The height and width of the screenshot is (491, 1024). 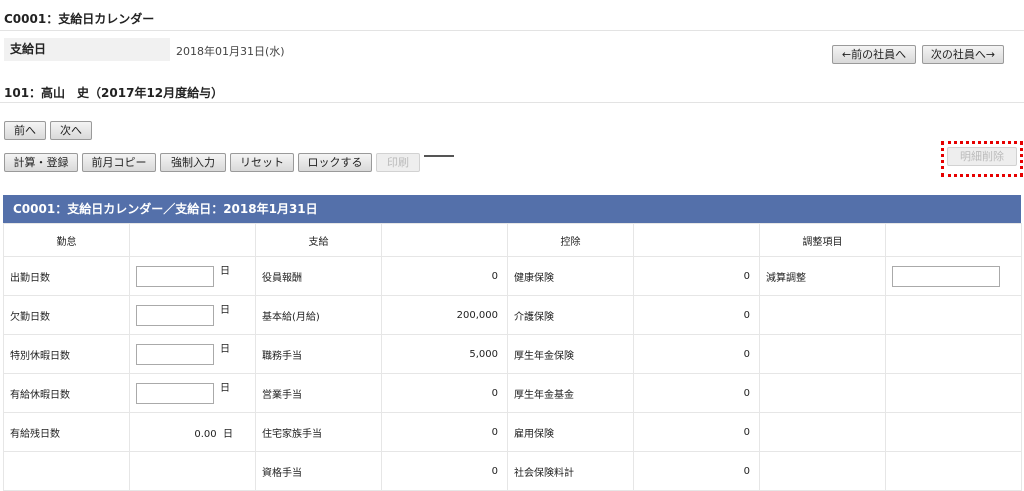 I want to click on table-row: 特別休暇日数 日 職務手当 5,000 厚生年金保険 0, so click(x=512, y=354).